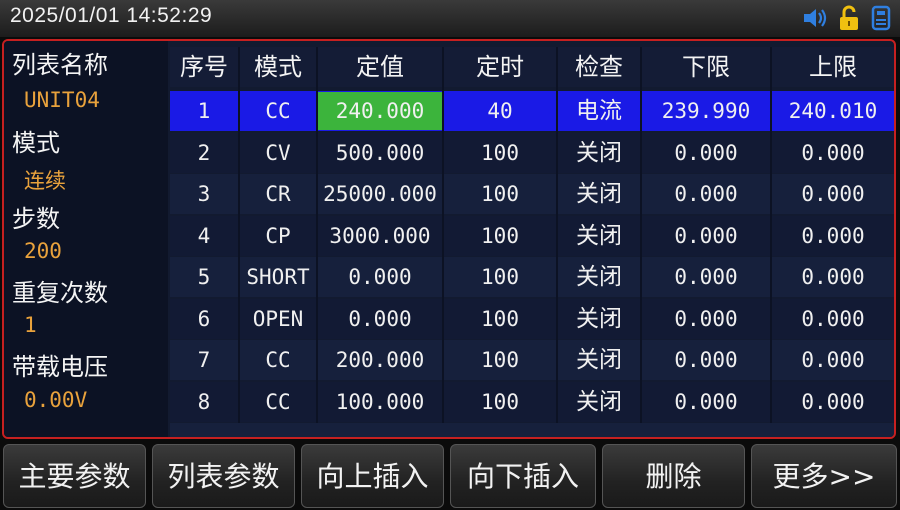  What do you see at coordinates (706, 67) in the screenshot?
I see `column-header-lower-limit: 下限` at bounding box center [706, 67].